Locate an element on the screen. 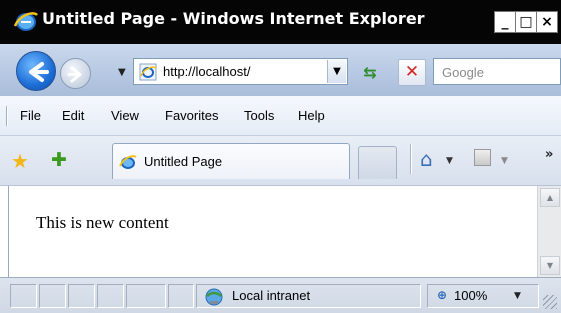 The width and height of the screenshot is (561, 313). zoom-level: 100% is located at coordinates (471, 295).